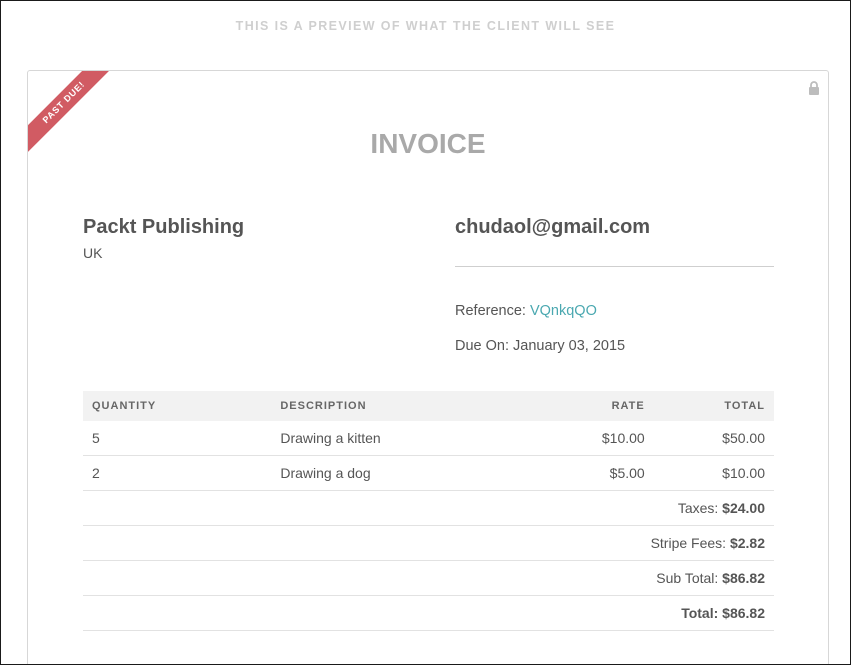  Describe the element at coordinates (747, 543) in the screenshot. I see `summary-value: $2.82` at that location.